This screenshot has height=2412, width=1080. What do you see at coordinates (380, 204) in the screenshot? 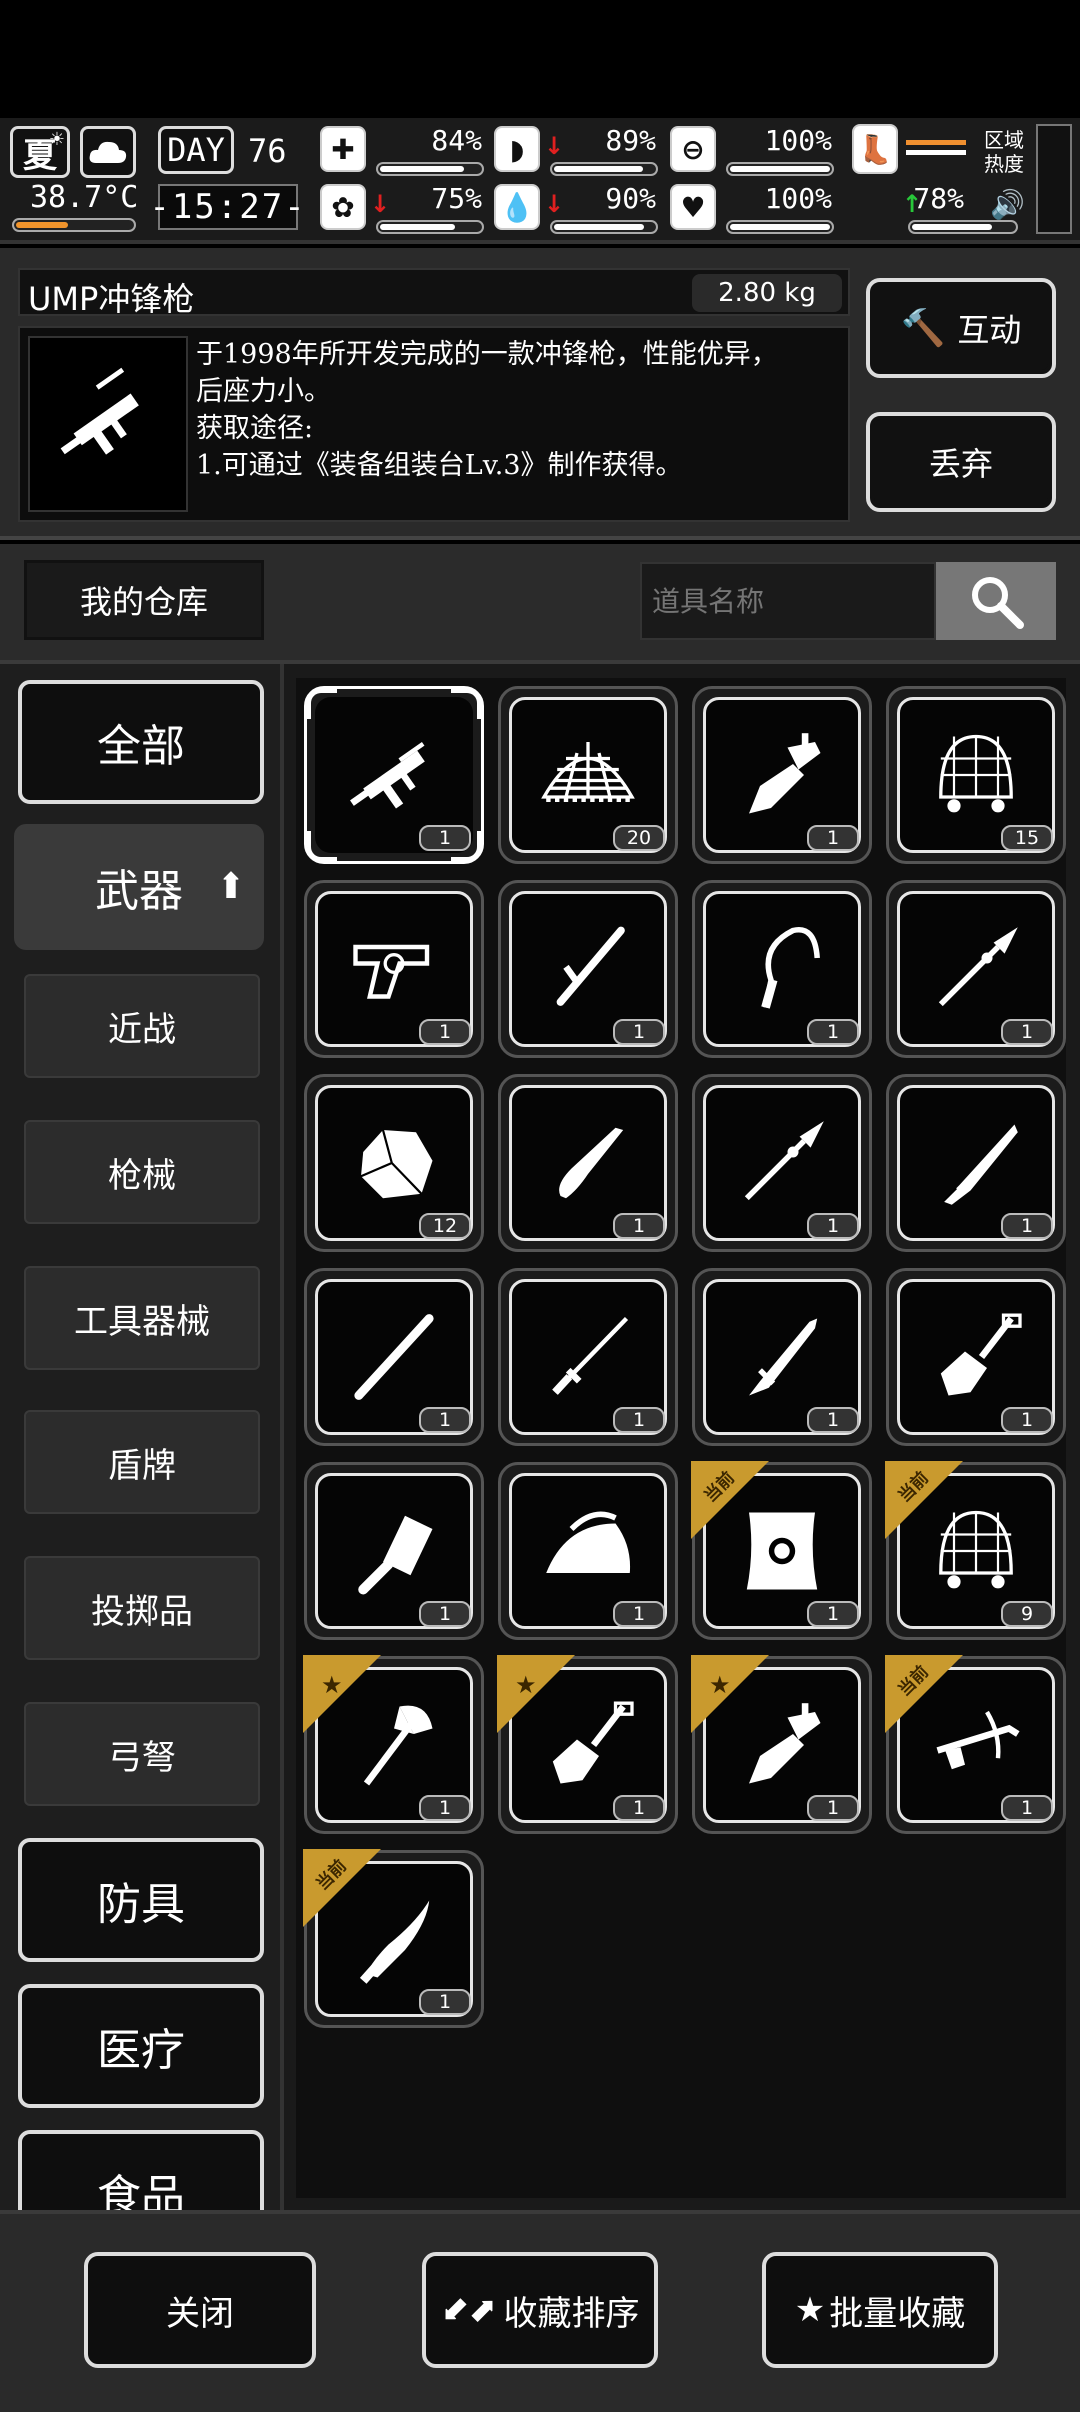
I see `arrow-down-icon: ↓` at bounding box center [380, 204].